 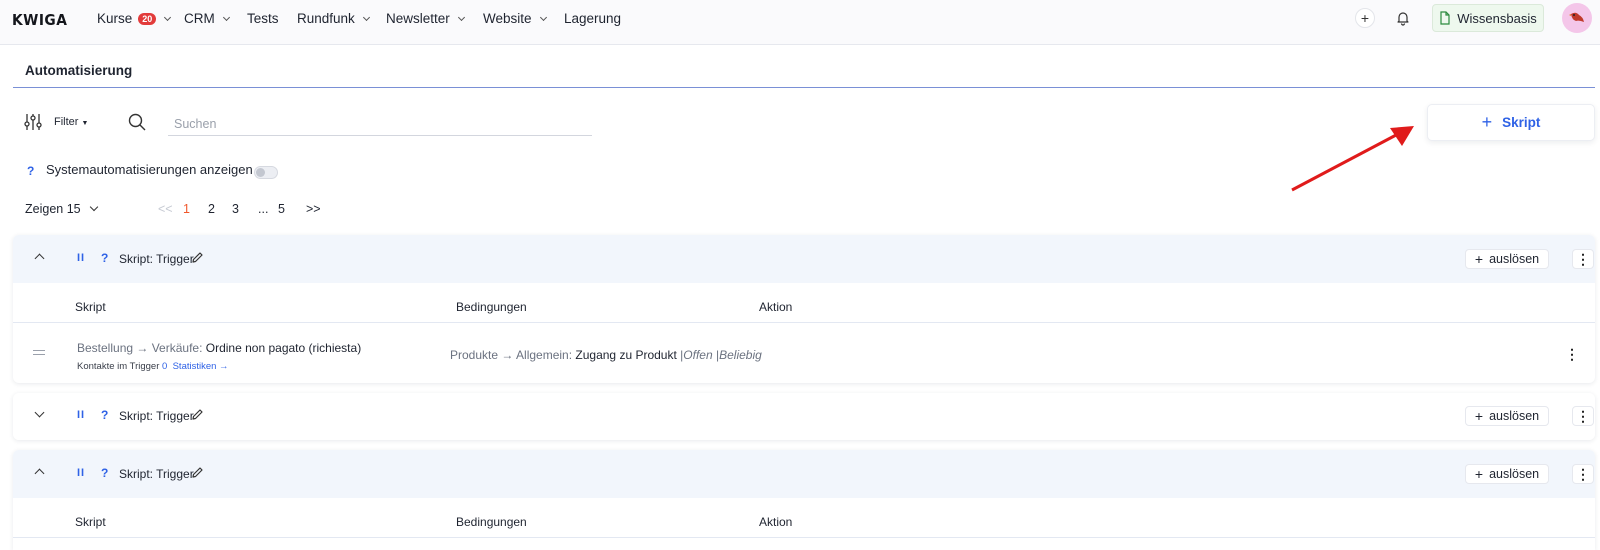 I want to click on page-title: Automatisierung, so click(x=79, y=70).